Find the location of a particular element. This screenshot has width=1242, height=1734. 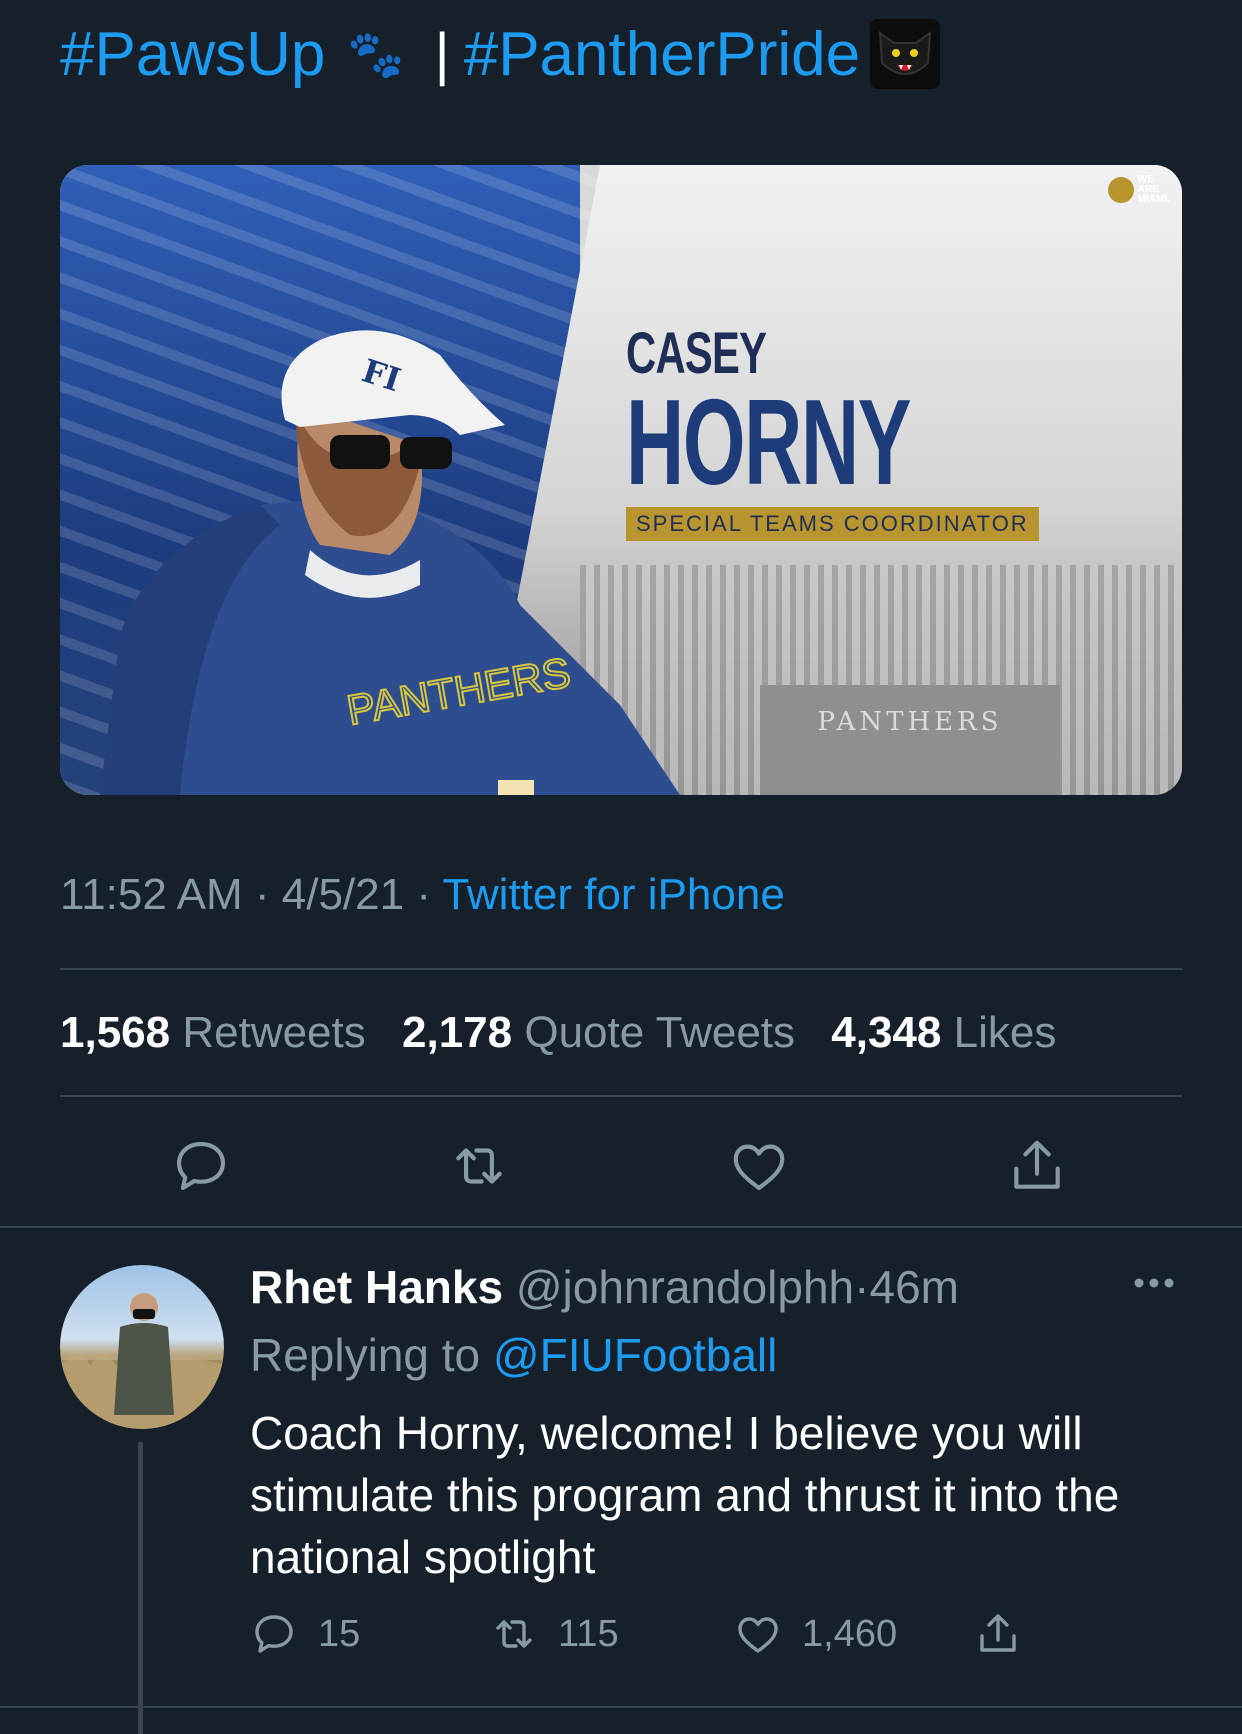

retweets-stat: 1,568 Retweets is located at coordinates (213, 1032).